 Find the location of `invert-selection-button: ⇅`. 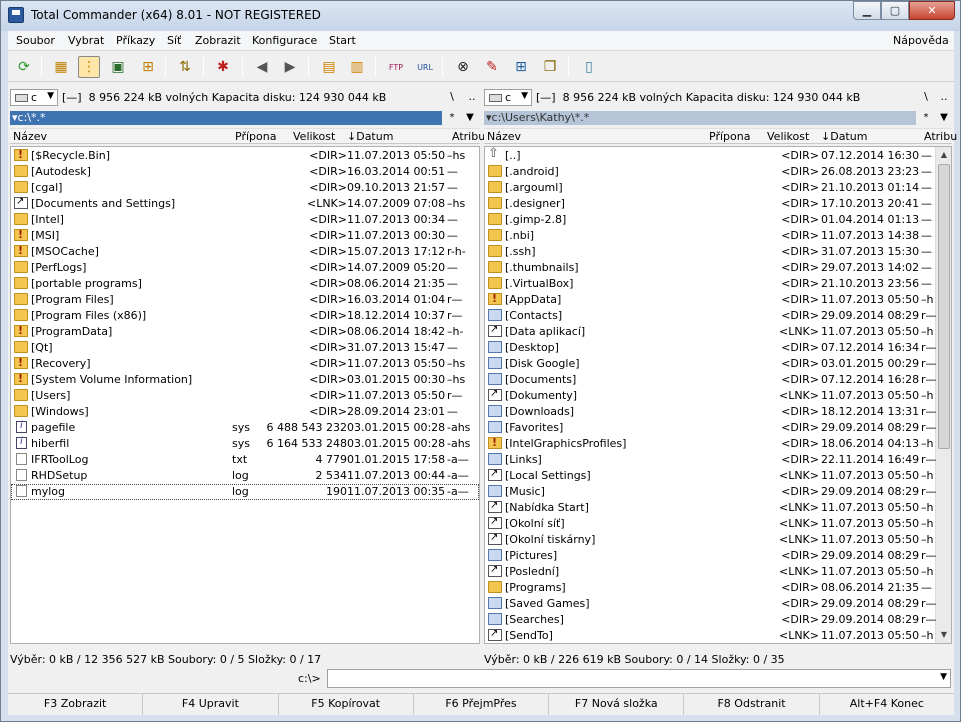

invert-selection-button: ⇅ is located at coordinates (185, 67).